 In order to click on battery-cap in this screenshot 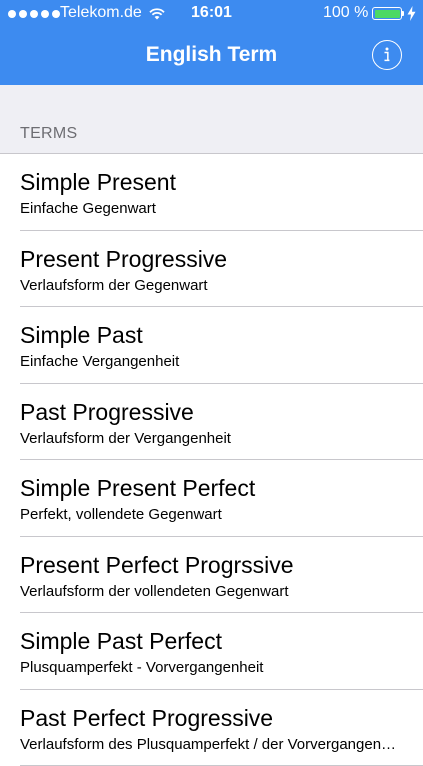, I will do `click(403, 13)`.